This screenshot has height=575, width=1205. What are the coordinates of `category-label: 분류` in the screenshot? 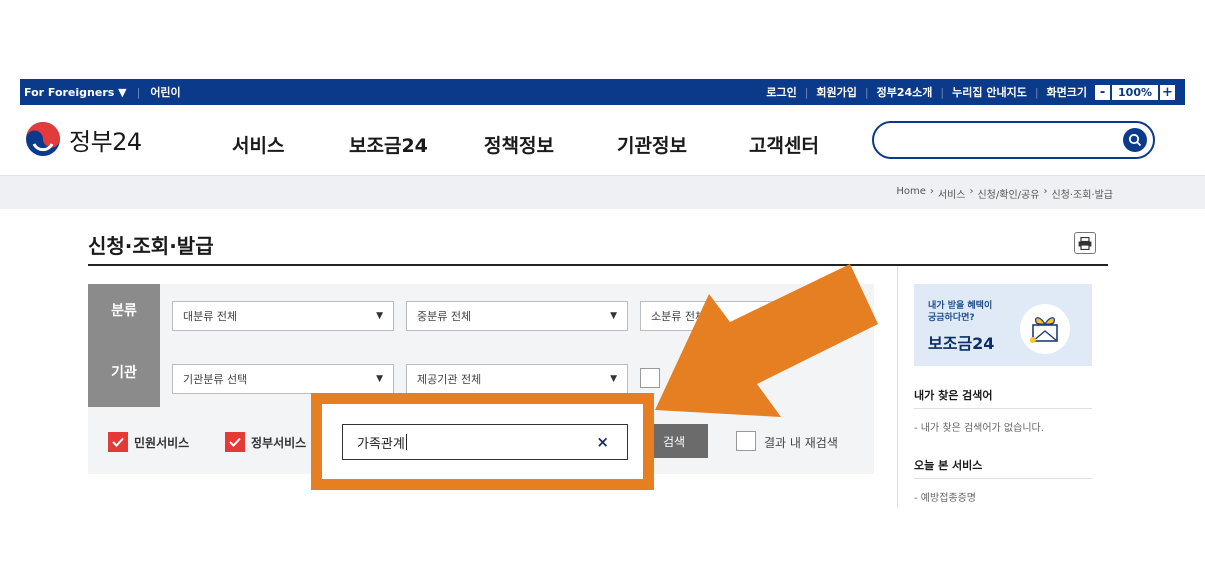 It's located at (124, 310).